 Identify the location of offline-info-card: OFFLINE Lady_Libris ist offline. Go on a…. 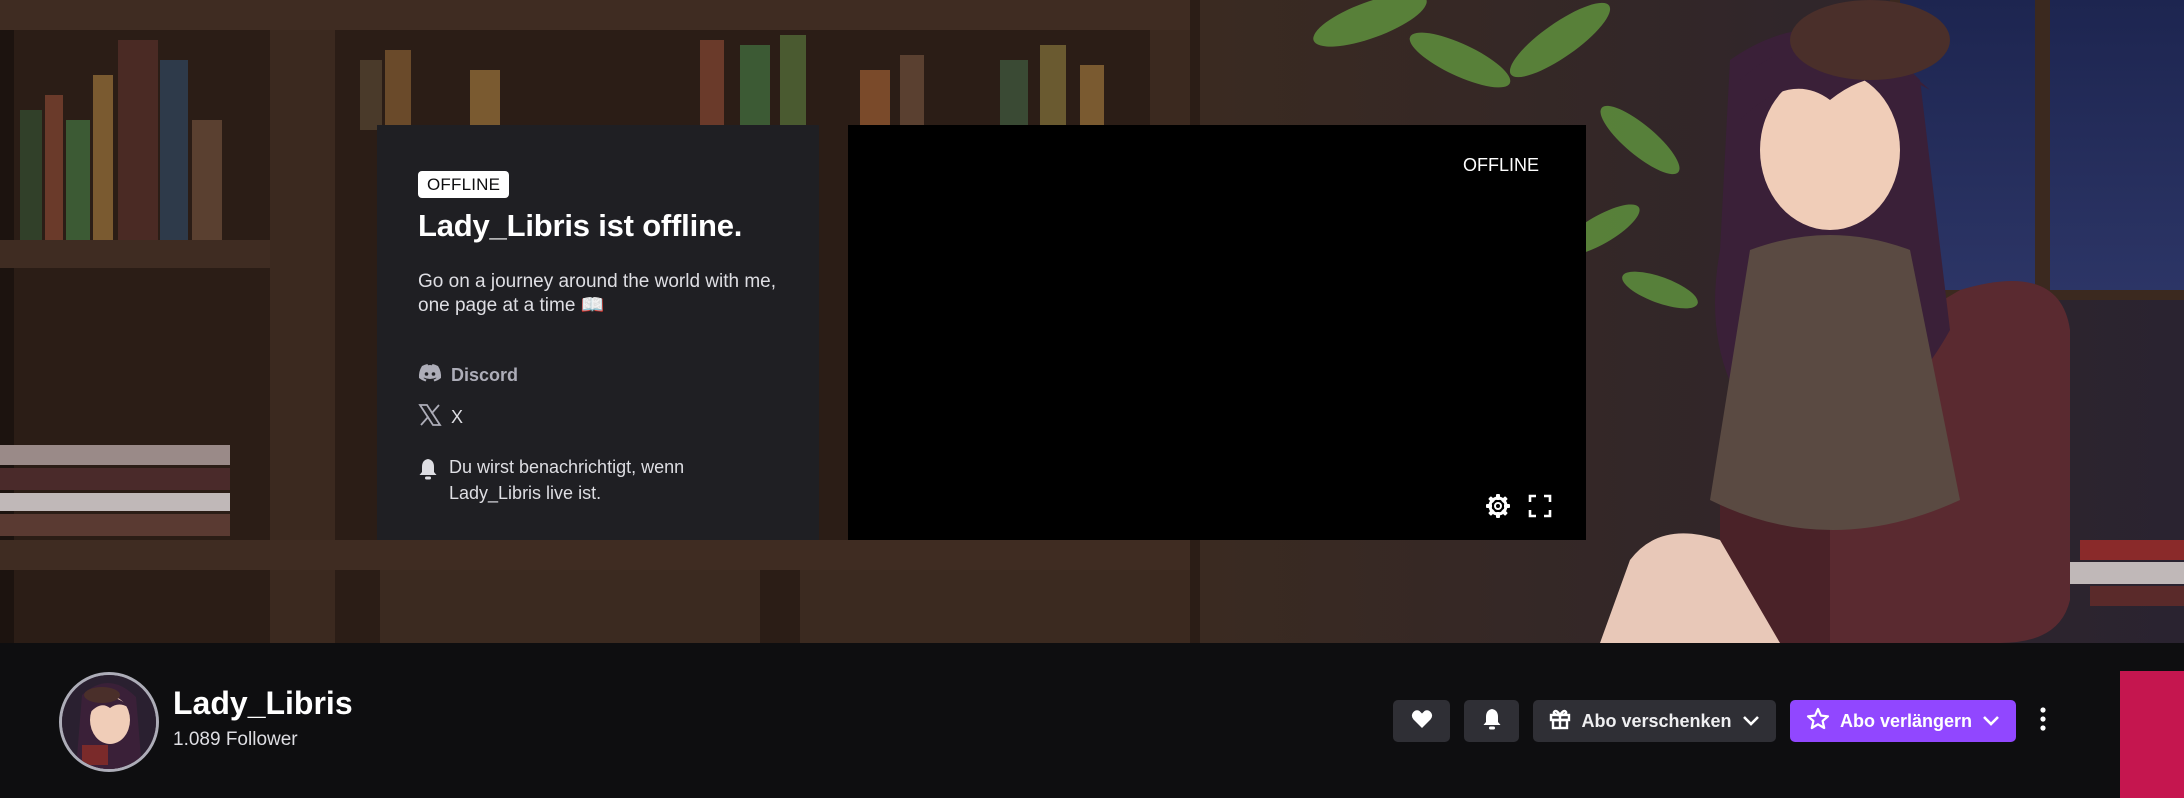
(598, 332).